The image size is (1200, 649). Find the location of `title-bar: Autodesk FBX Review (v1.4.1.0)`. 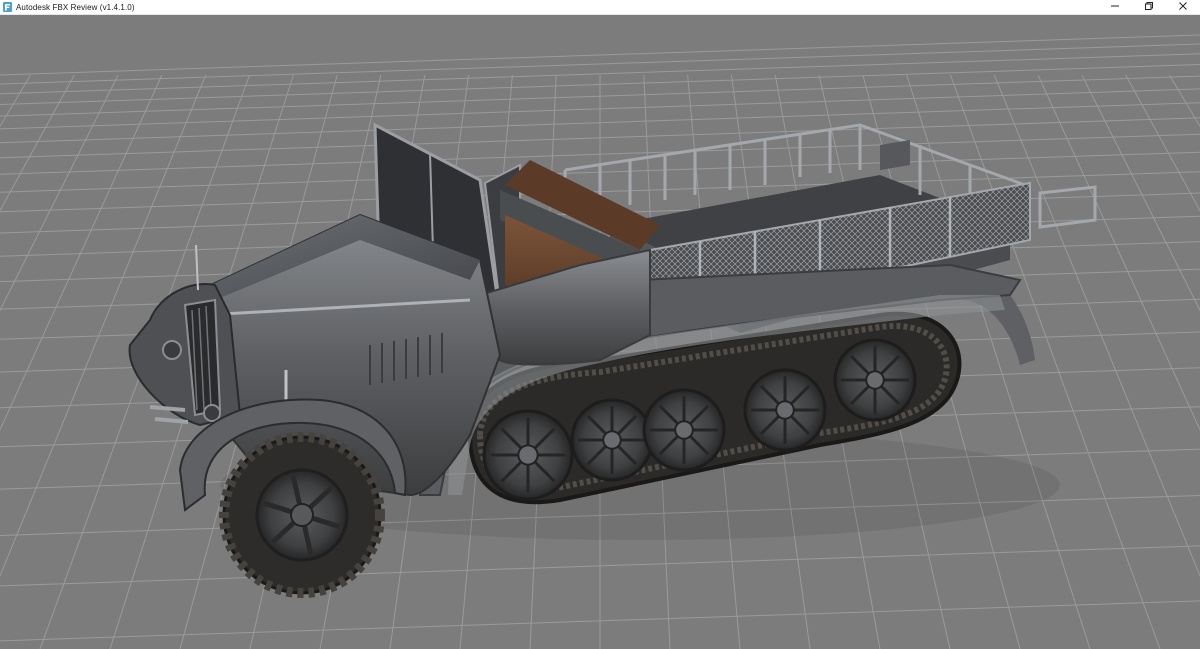

title-bar: Autodesk FBX Review (v1.4.1.0) is located at coordinates (600, 7).